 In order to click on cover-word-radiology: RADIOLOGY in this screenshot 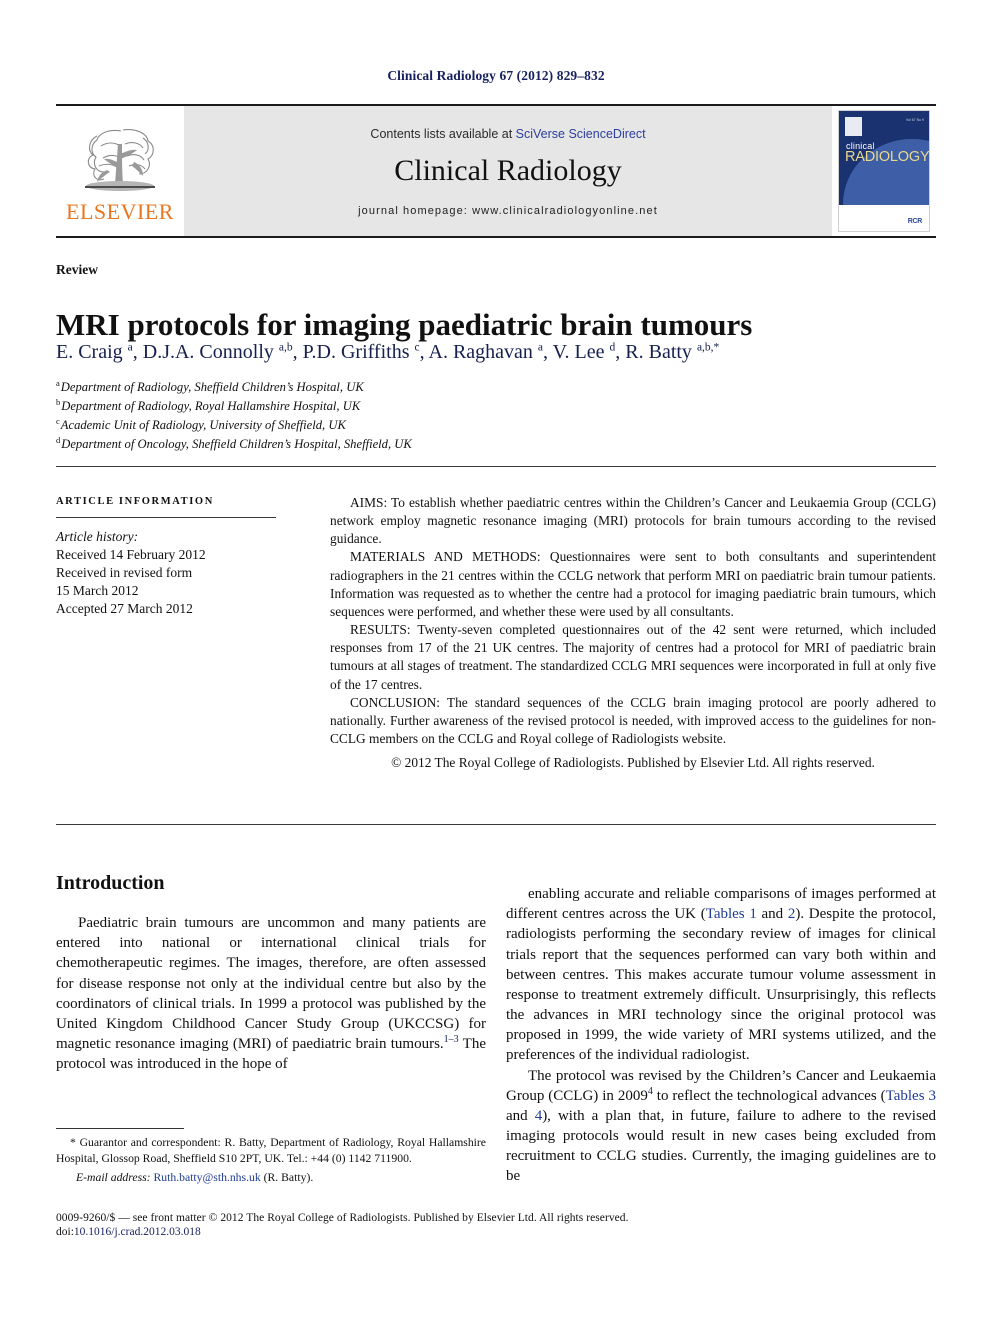, I will do `click(887, 157)`.